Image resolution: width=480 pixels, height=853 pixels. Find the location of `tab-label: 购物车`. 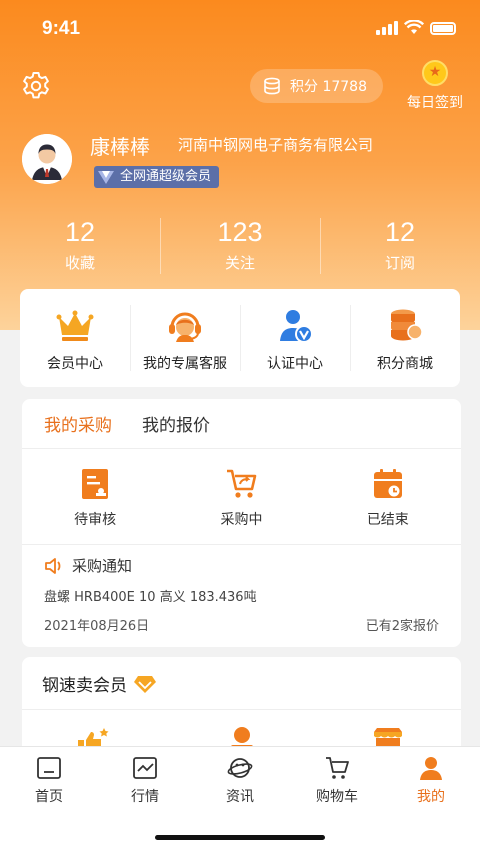

tab-label: 购物车 is located at coordinates (337, 797).